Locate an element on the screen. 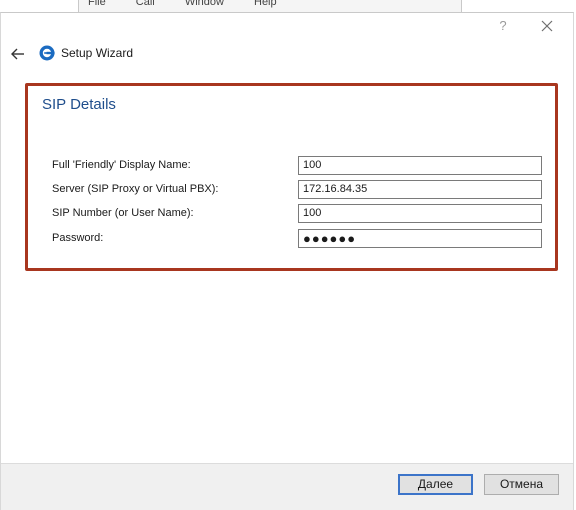 This screenshot has width=576, height=510. back-button is located at coordinates (18, 54).